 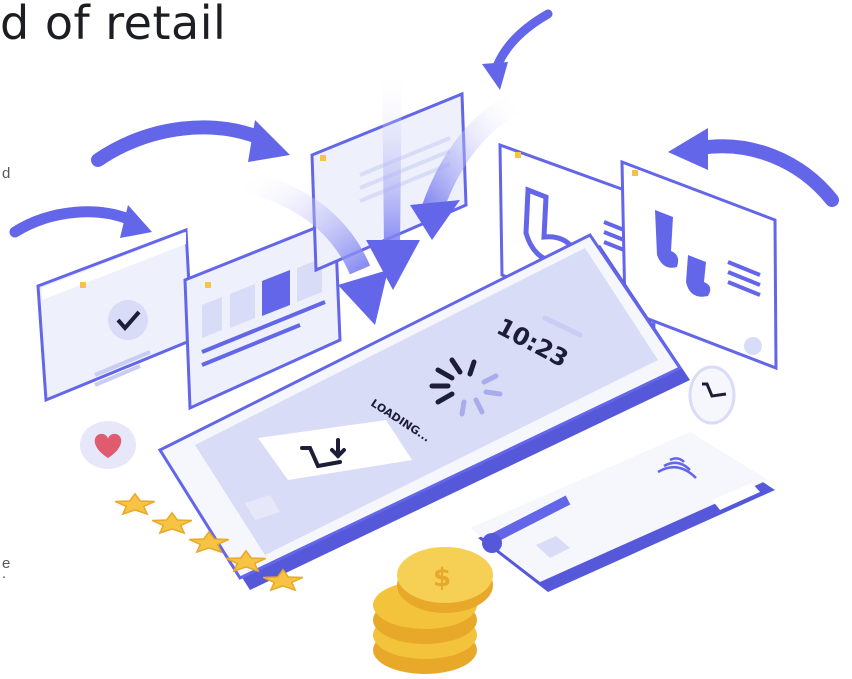 I want to click on heart-badge, so click(x=108, y=445).